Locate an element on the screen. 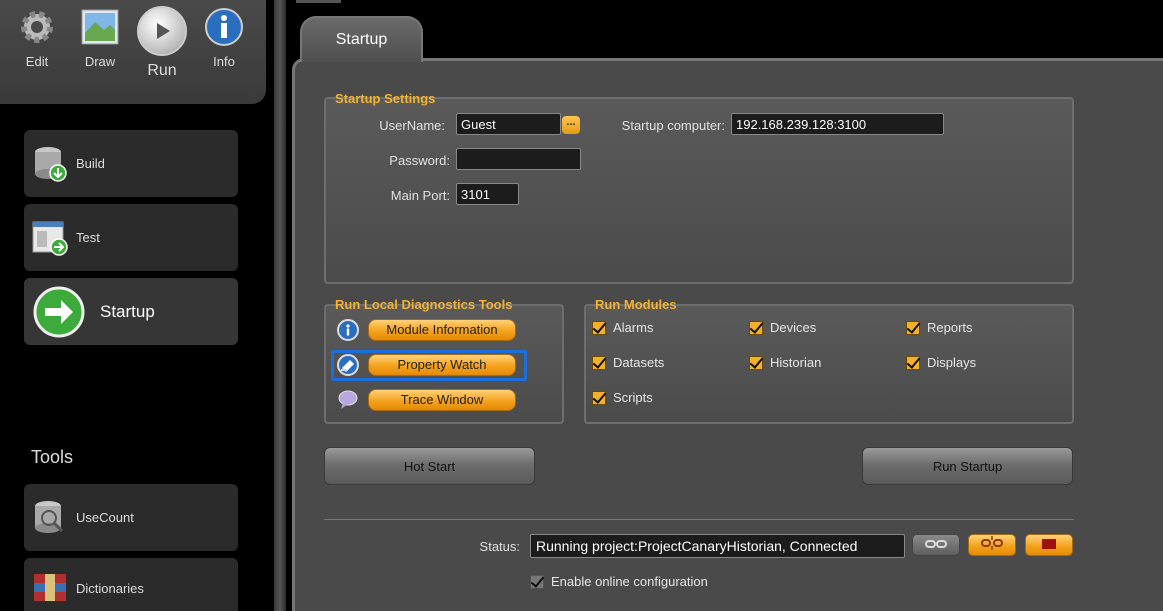  stop-icon is located at coordinates (1049, 545).